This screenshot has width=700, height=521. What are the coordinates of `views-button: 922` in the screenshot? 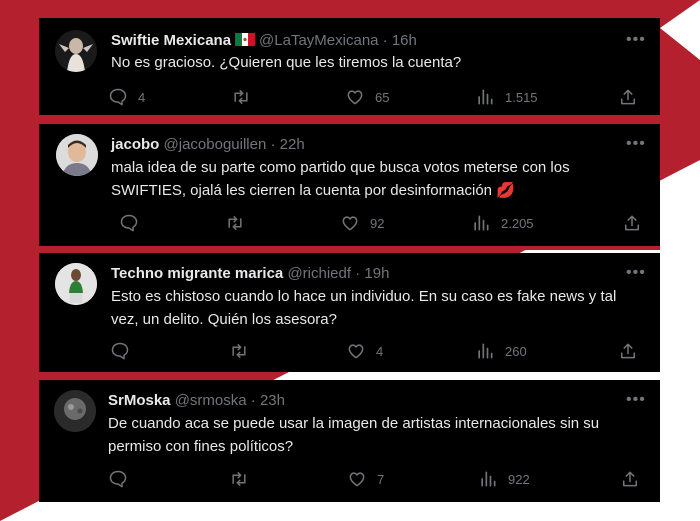 It's located at (504, 479).